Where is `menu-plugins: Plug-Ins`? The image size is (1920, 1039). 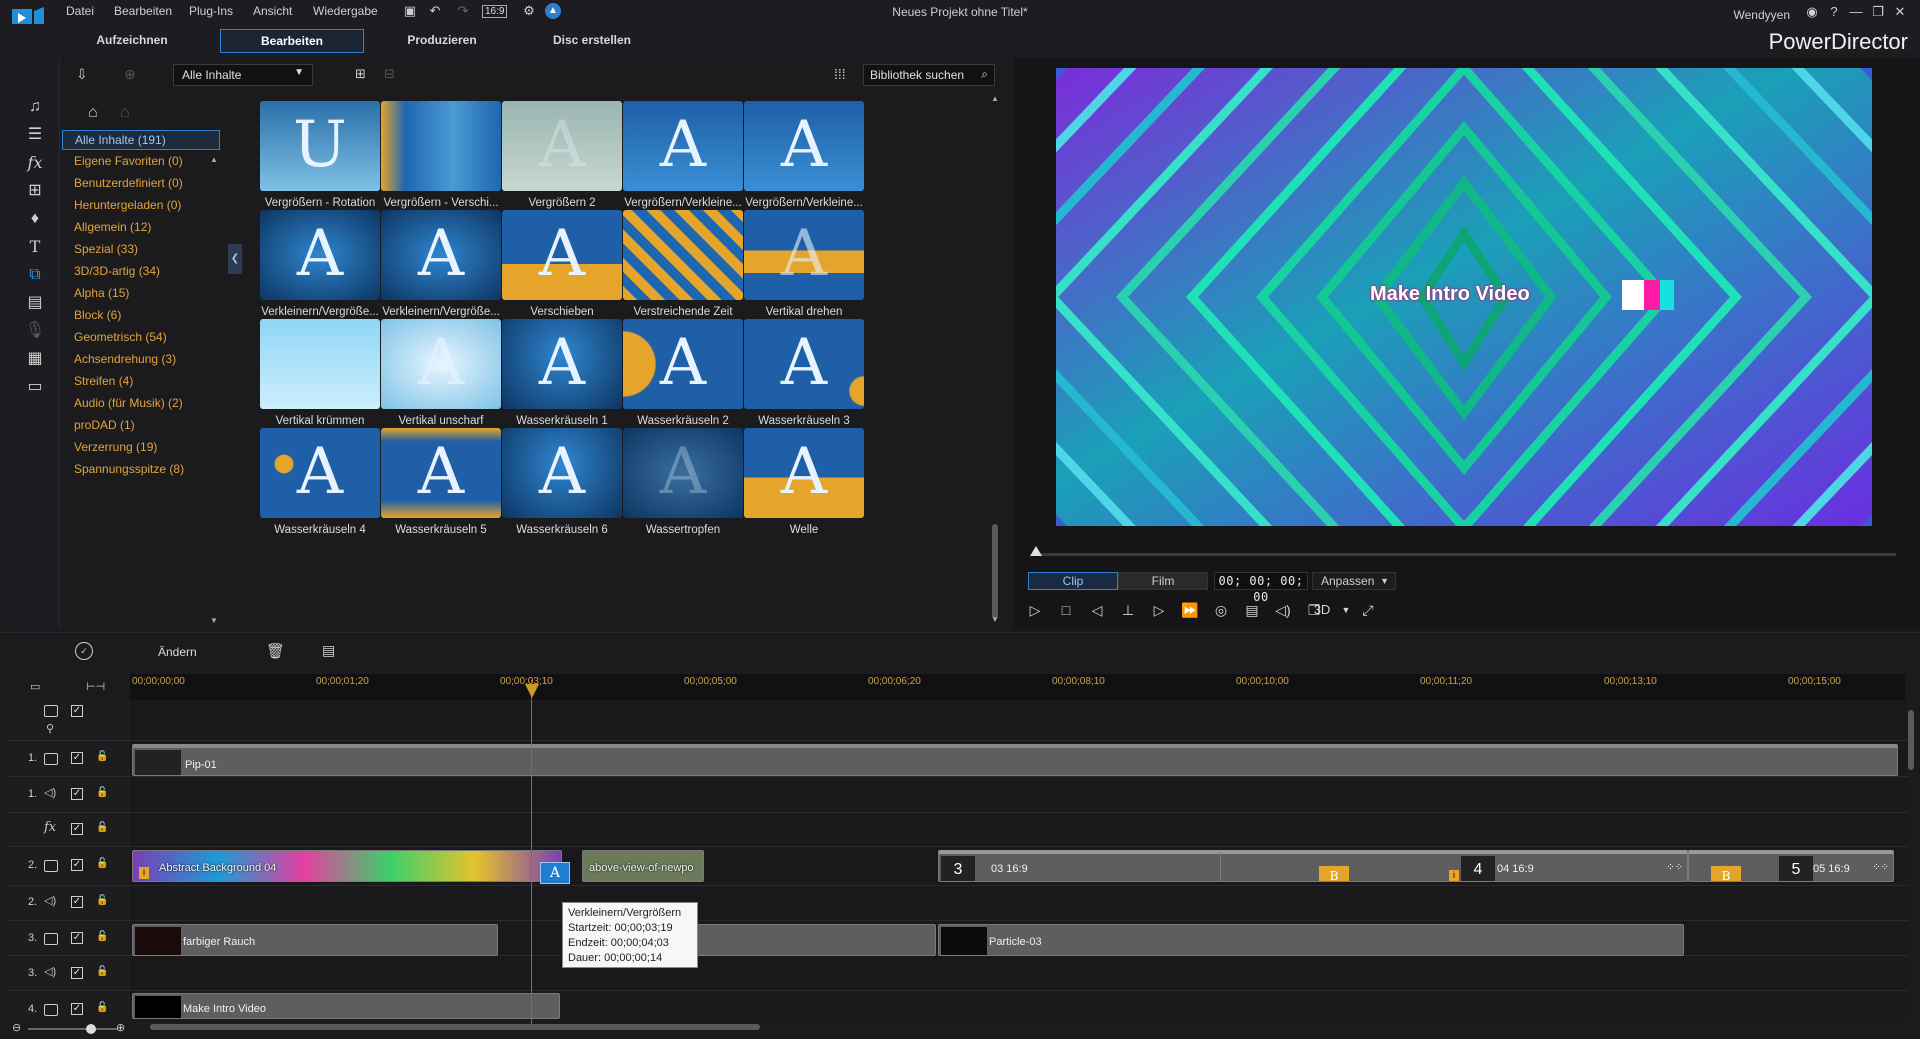 menu-plugins: Plug-Ins is located at coordinates (211, 11).